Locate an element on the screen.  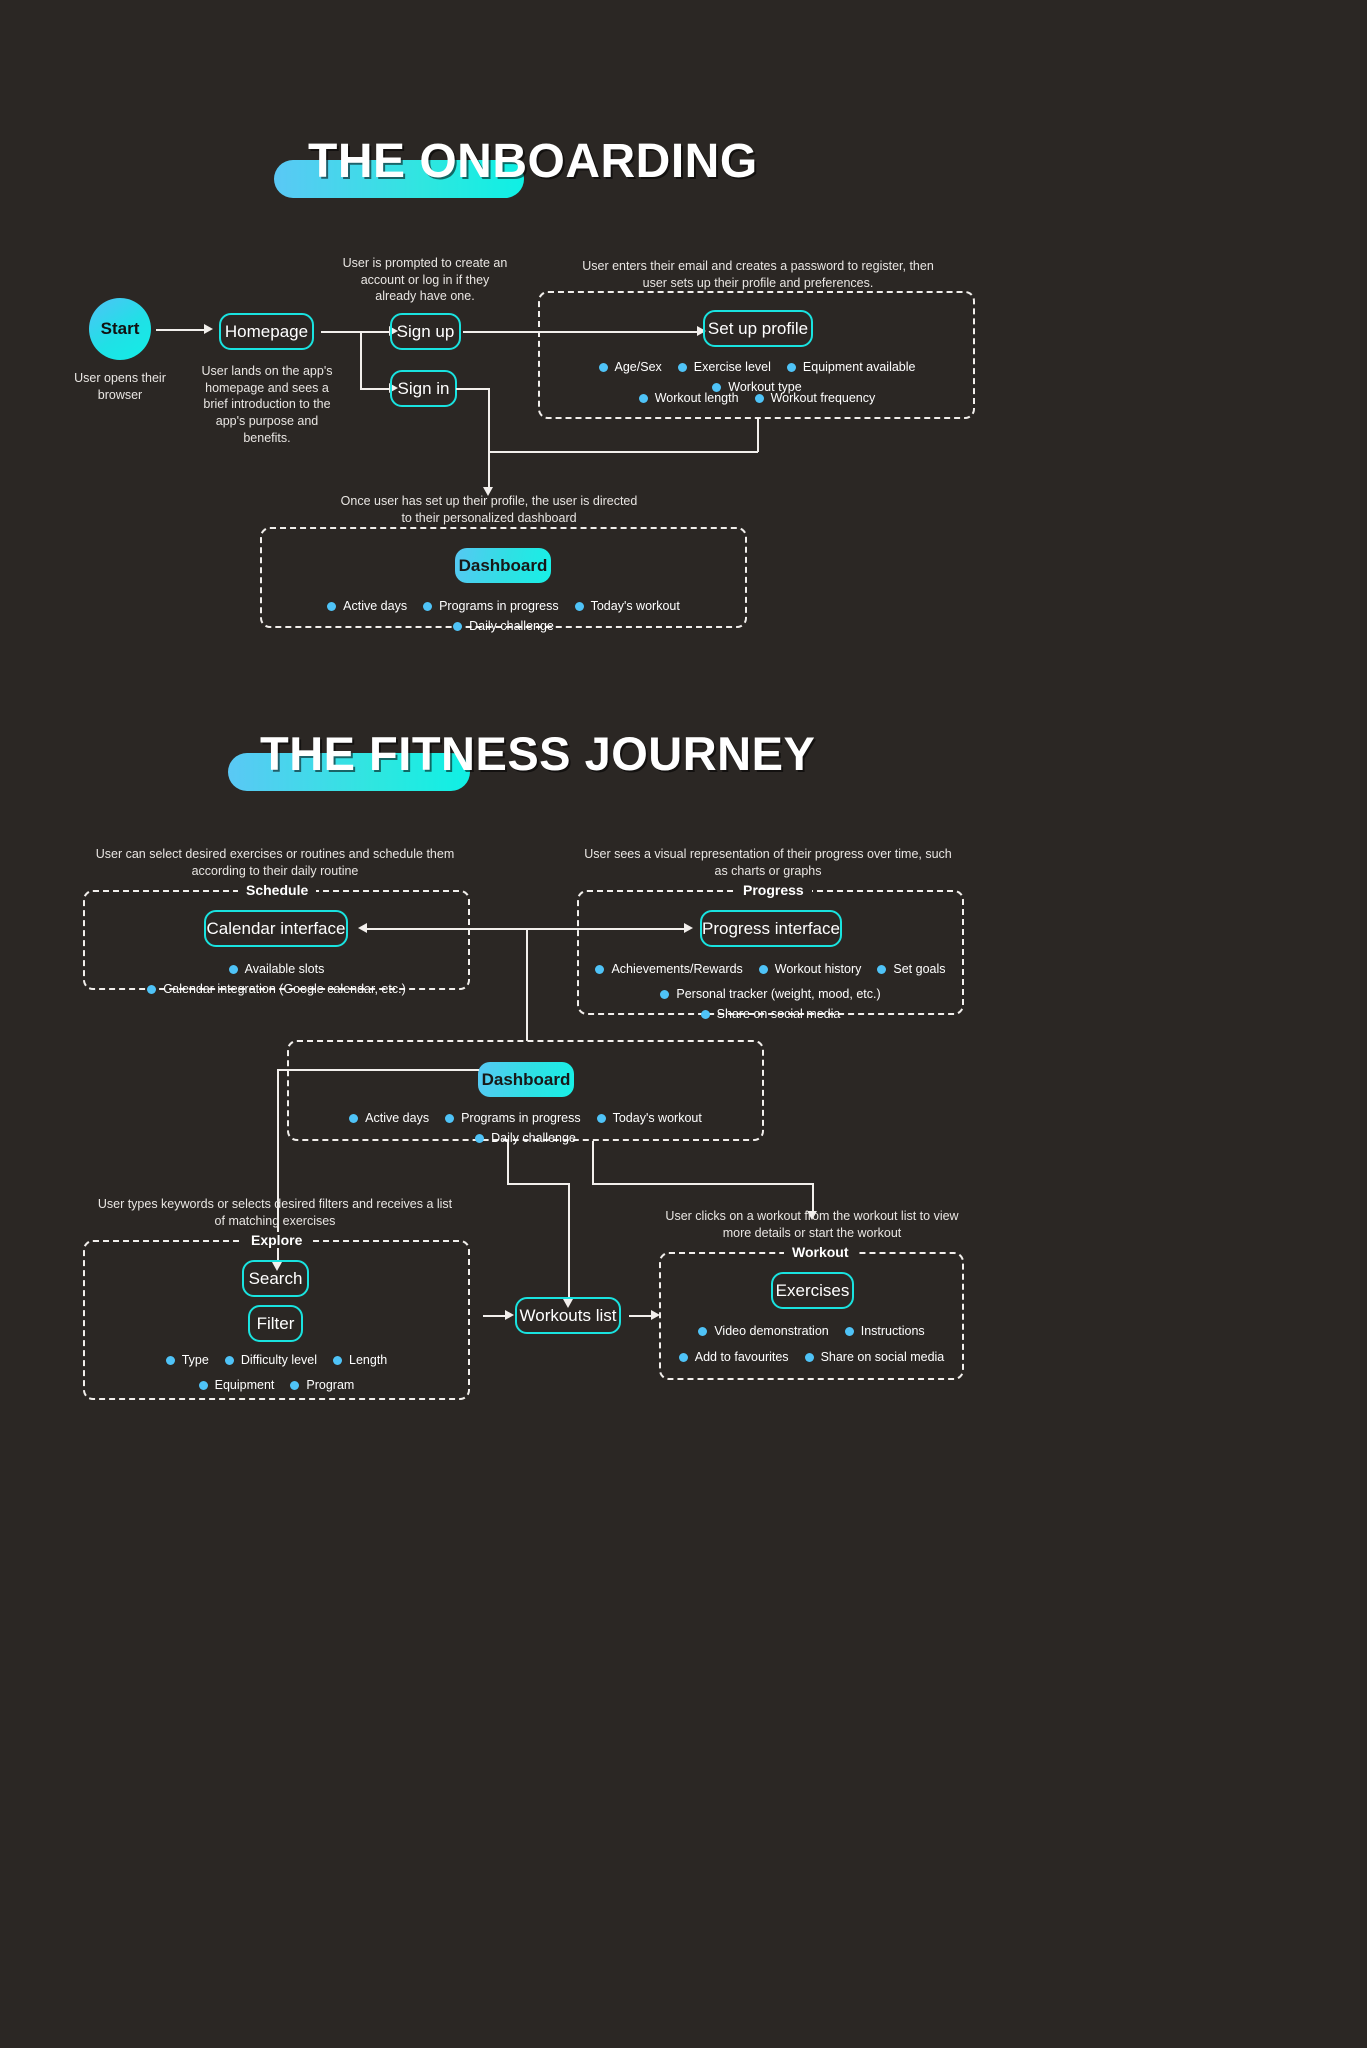
search-node-label: Search is located at coordinates (275, 1278).